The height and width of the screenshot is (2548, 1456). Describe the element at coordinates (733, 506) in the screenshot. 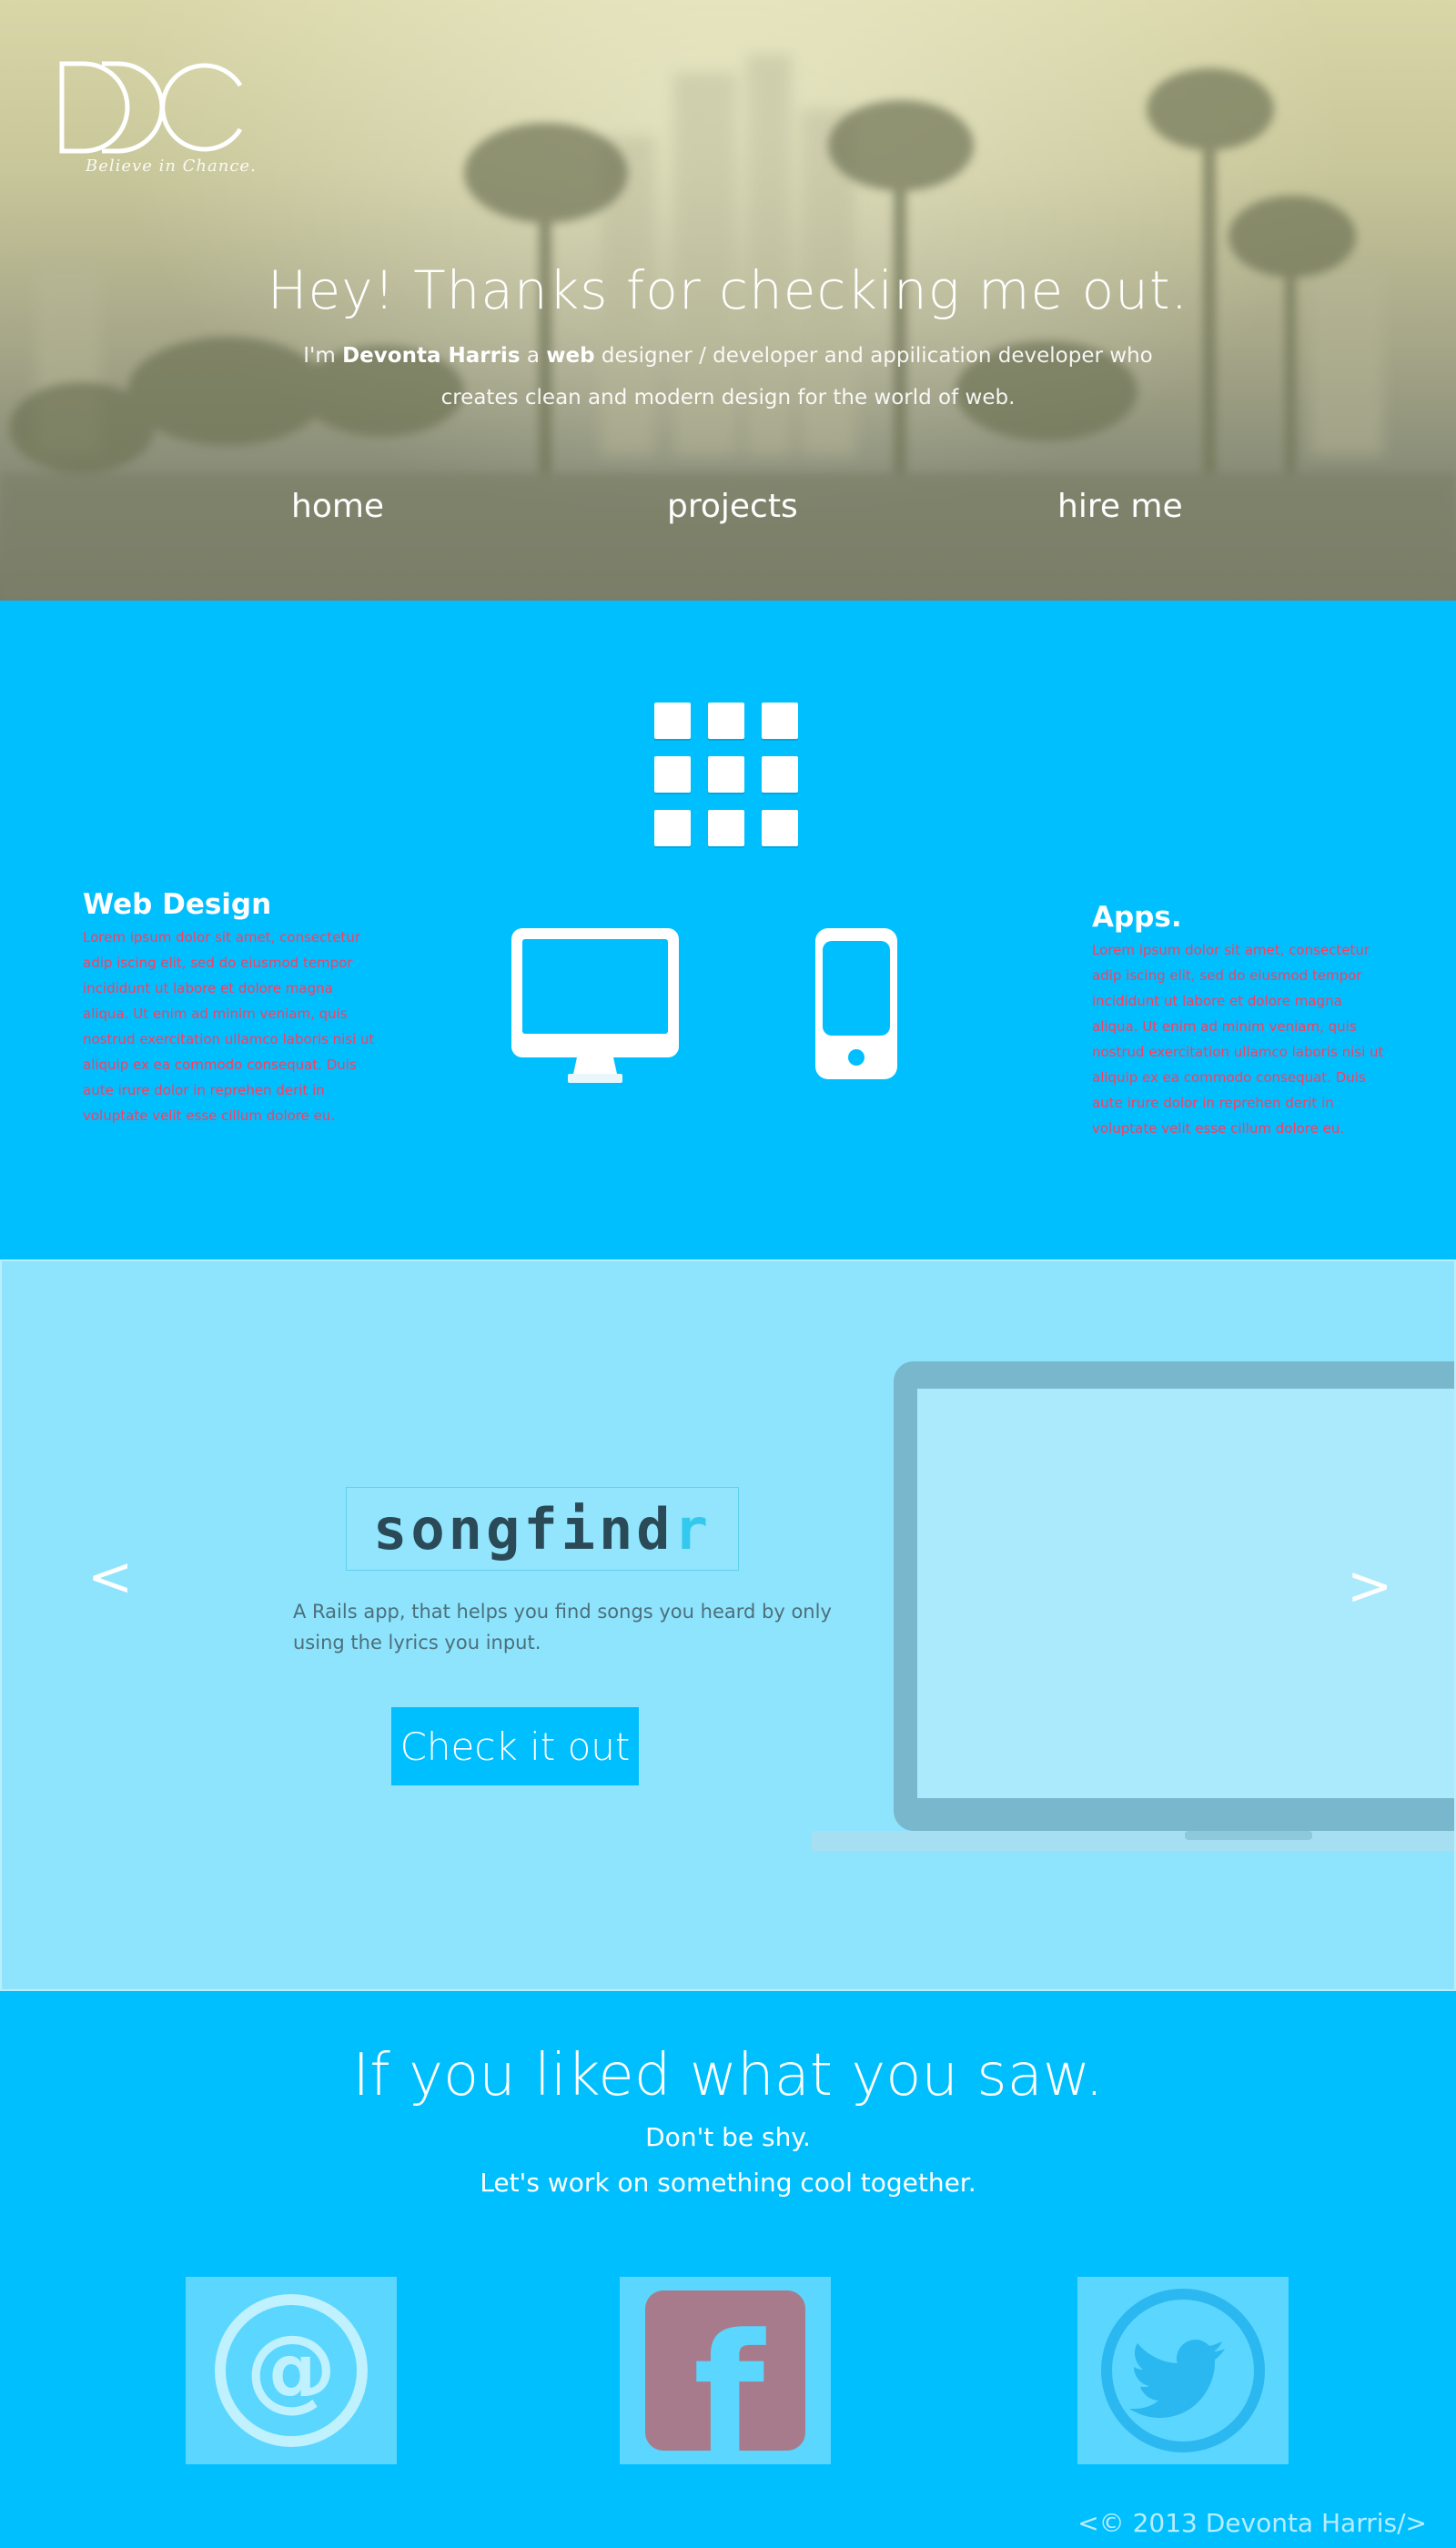

I see `nav-projects: projects` at that location.